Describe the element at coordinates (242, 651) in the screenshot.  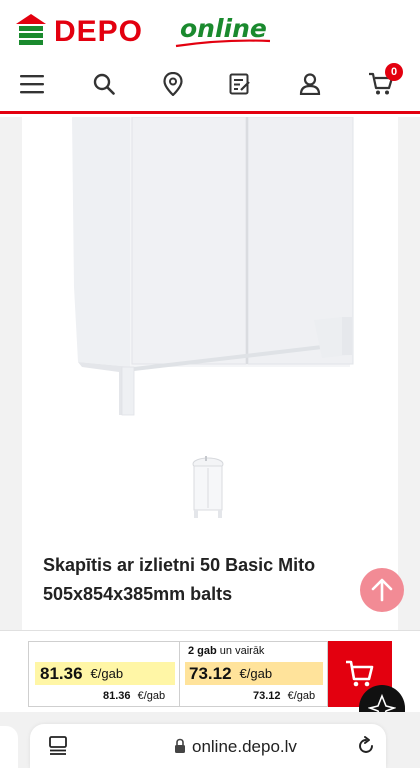
I see `tier-more: un vairāk` at that location.